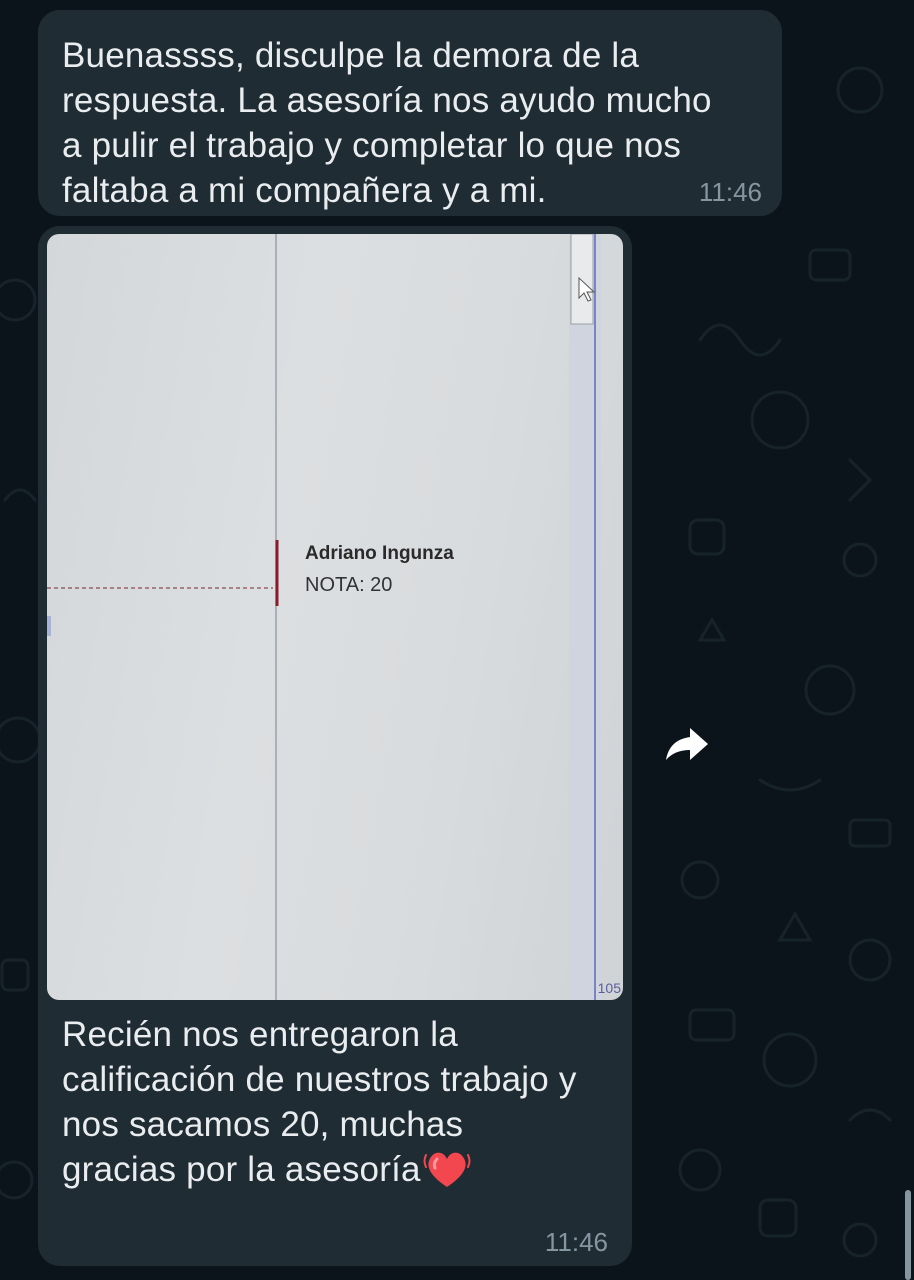  What do you see at coordinates (609, 988) in the screenshot?
I see `photo-corner-label: 105` at bounding box center [609, 988].